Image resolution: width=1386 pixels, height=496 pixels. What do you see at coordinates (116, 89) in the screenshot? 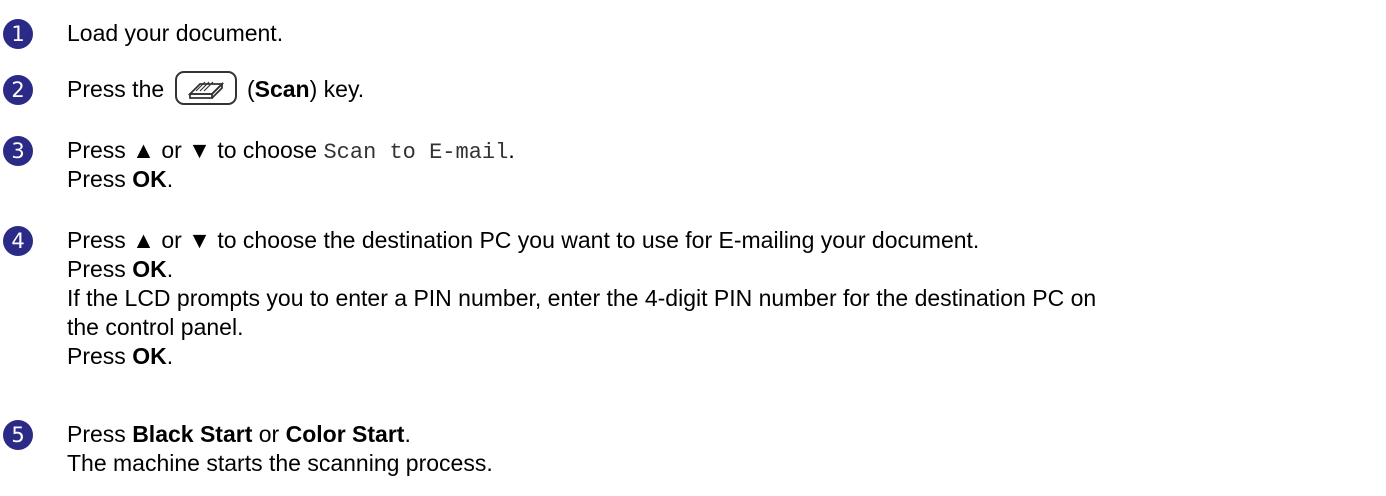
I see `step-2-text-before: Press the` at bounding box center [116, 89].